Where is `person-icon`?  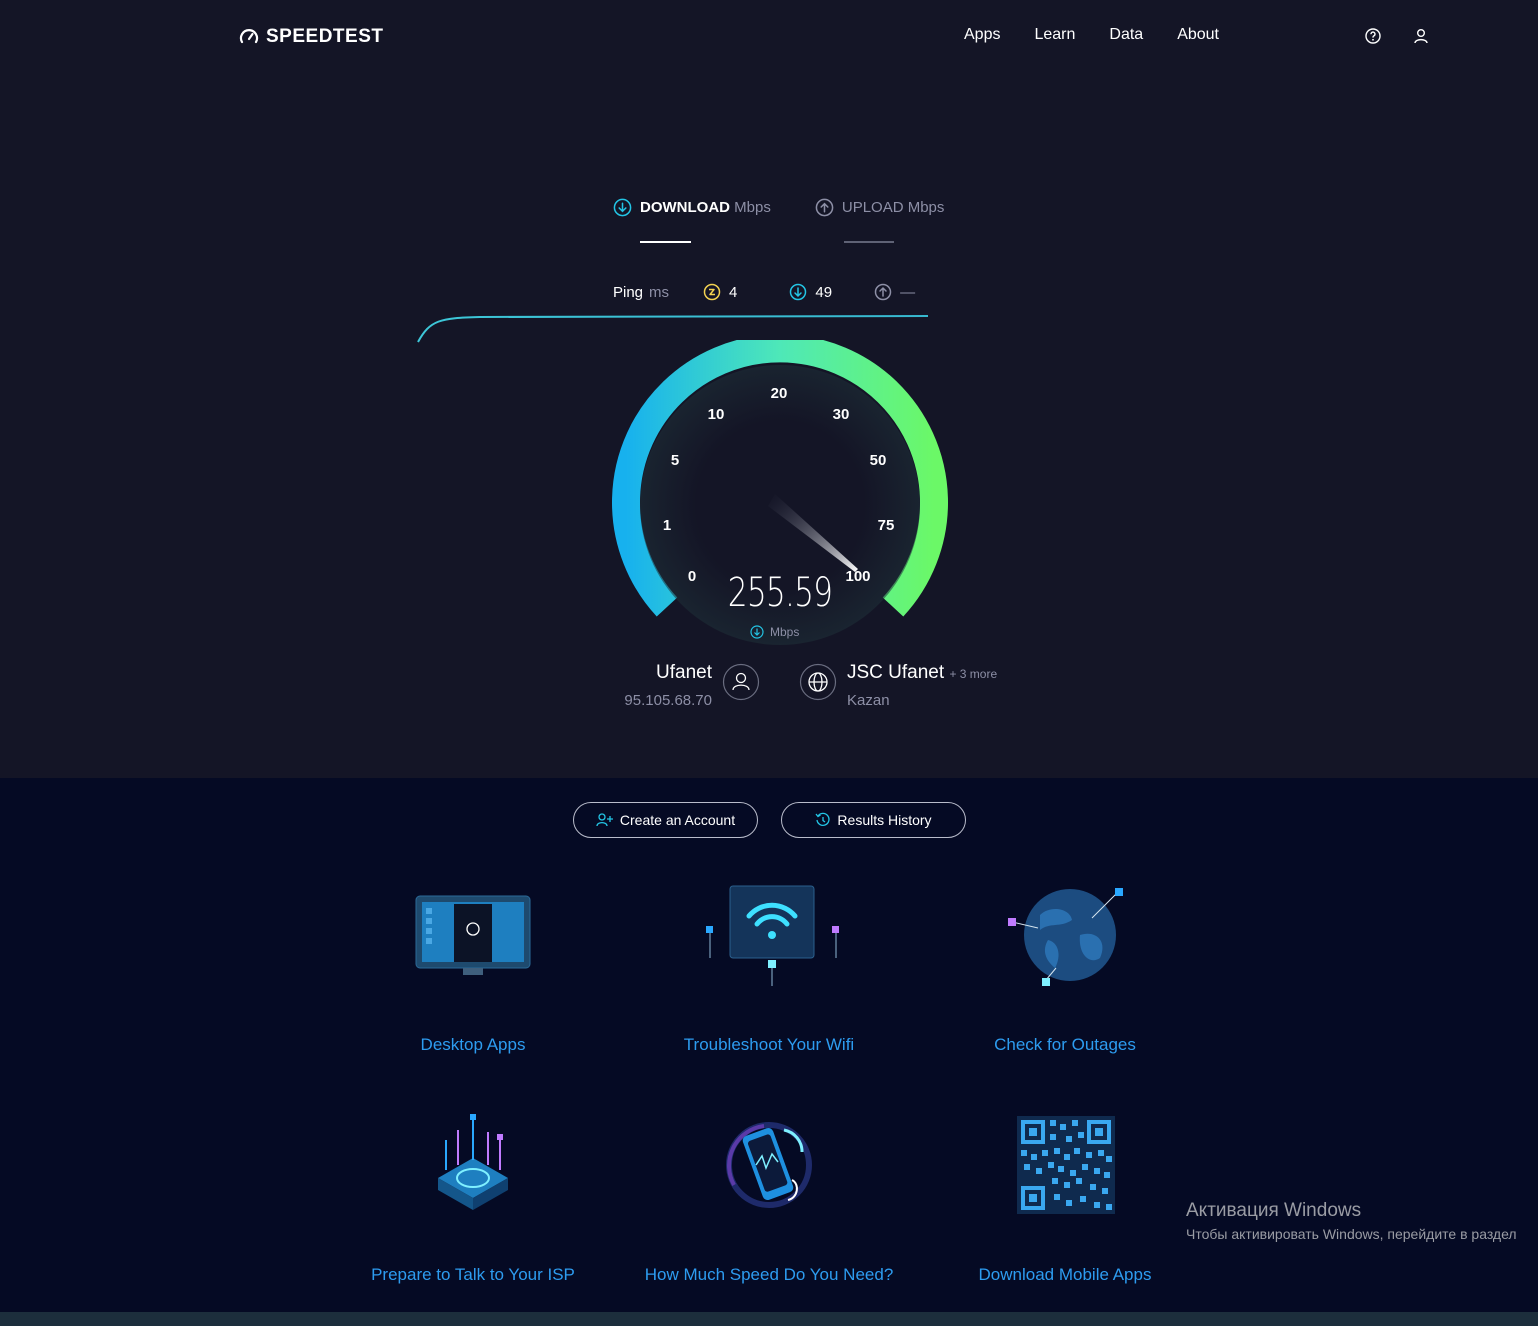
person-icon is located at coordinates (741, 682).